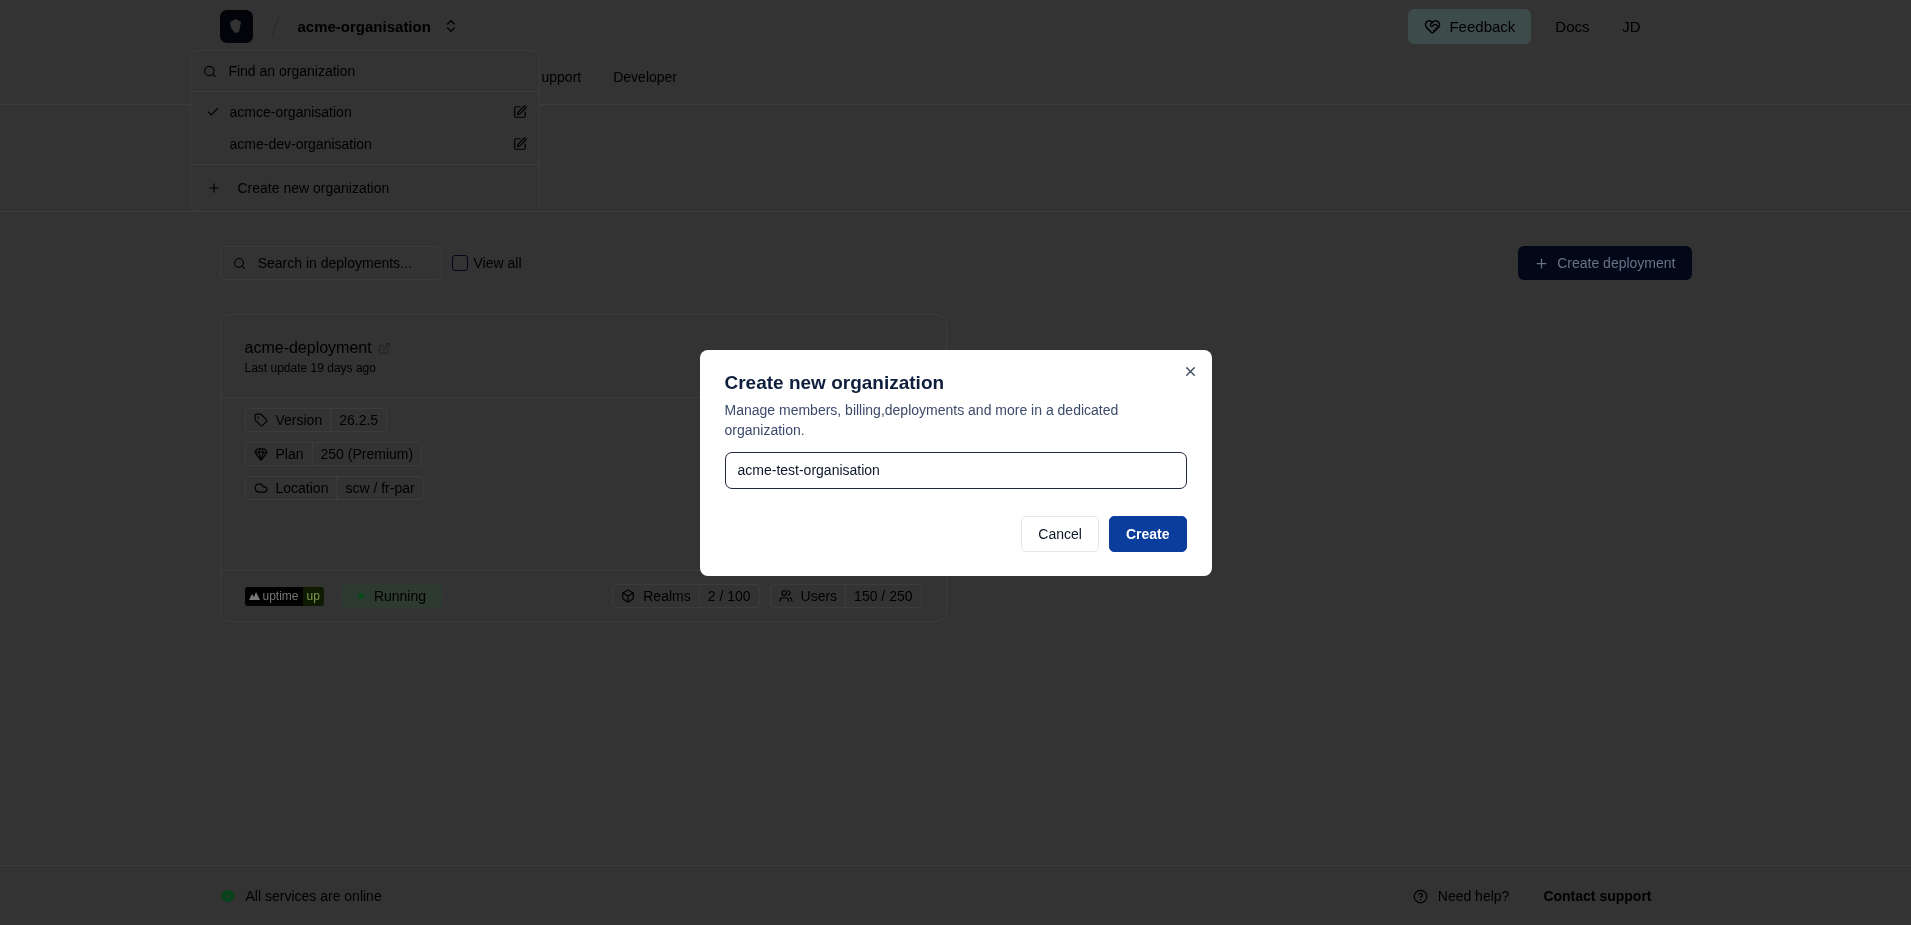 The image size is (1911, 925). Describe the element at coordinates (260, 454) in the screenshot. I see `gem-icon` at that location.